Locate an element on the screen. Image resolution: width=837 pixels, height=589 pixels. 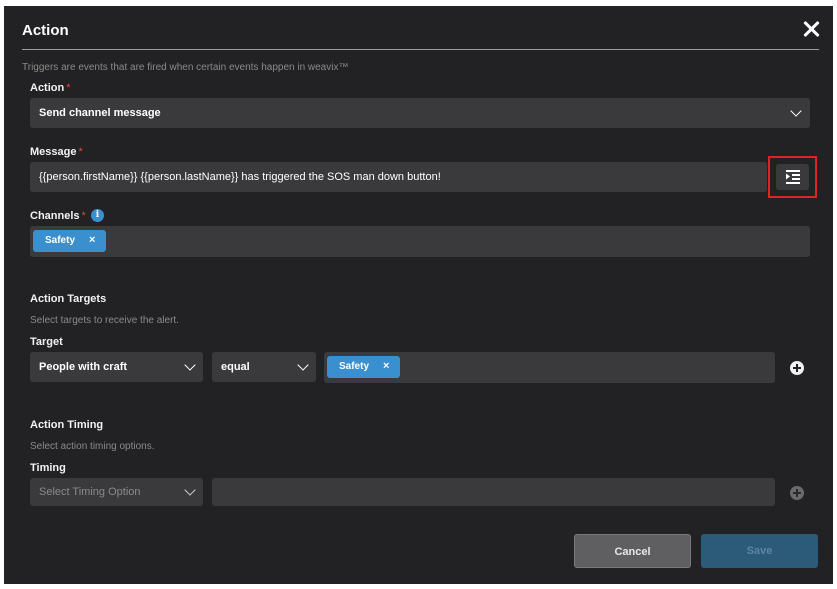
add-target-icon is located at coordinates (797, 368).